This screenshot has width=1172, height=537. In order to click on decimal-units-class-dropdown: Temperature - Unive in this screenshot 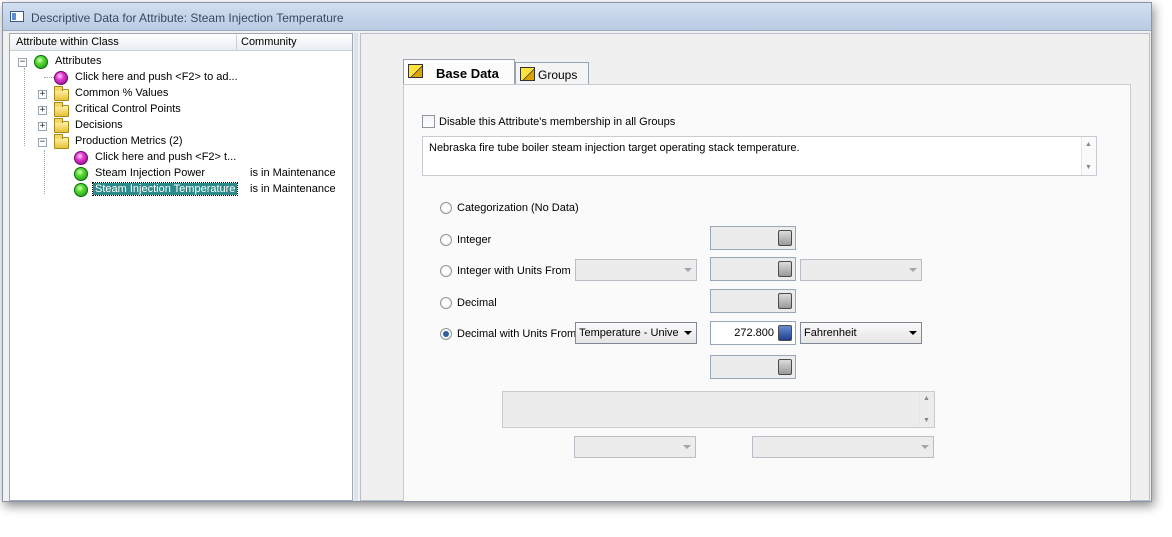, I will do `click(636, 333)`.